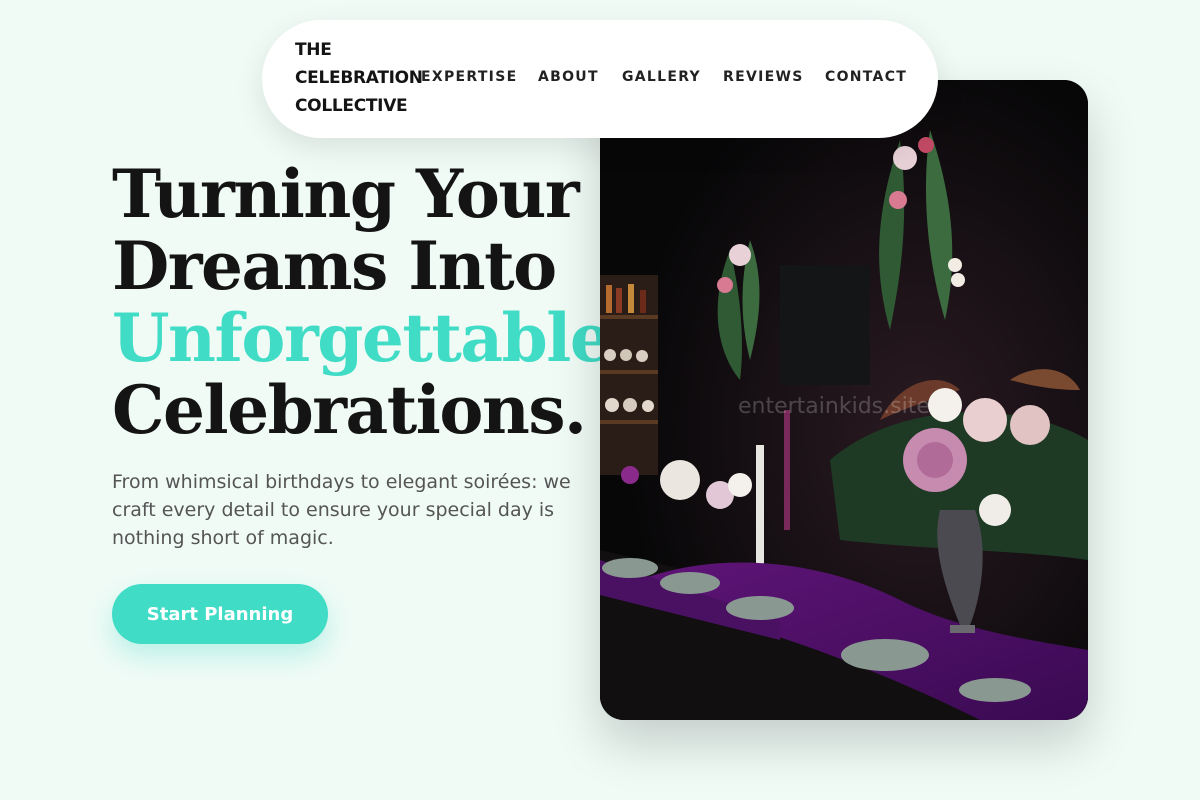 This screenshot has width=1200, height=800. Describe the element at coordinates (334, 266) in the screenshot. I see `headline-line-2: Dreams Into` at that location.